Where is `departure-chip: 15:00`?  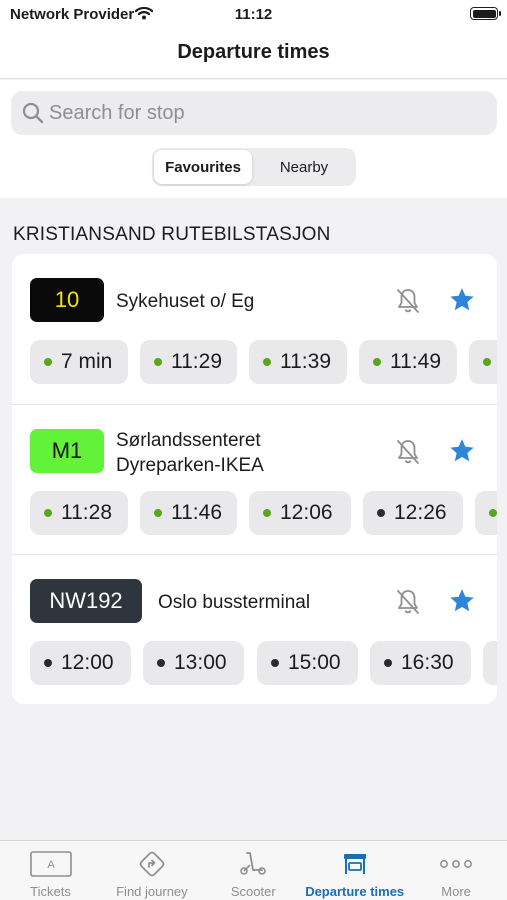 departure-chip: 15:00 is located at coordinates (307, 663).